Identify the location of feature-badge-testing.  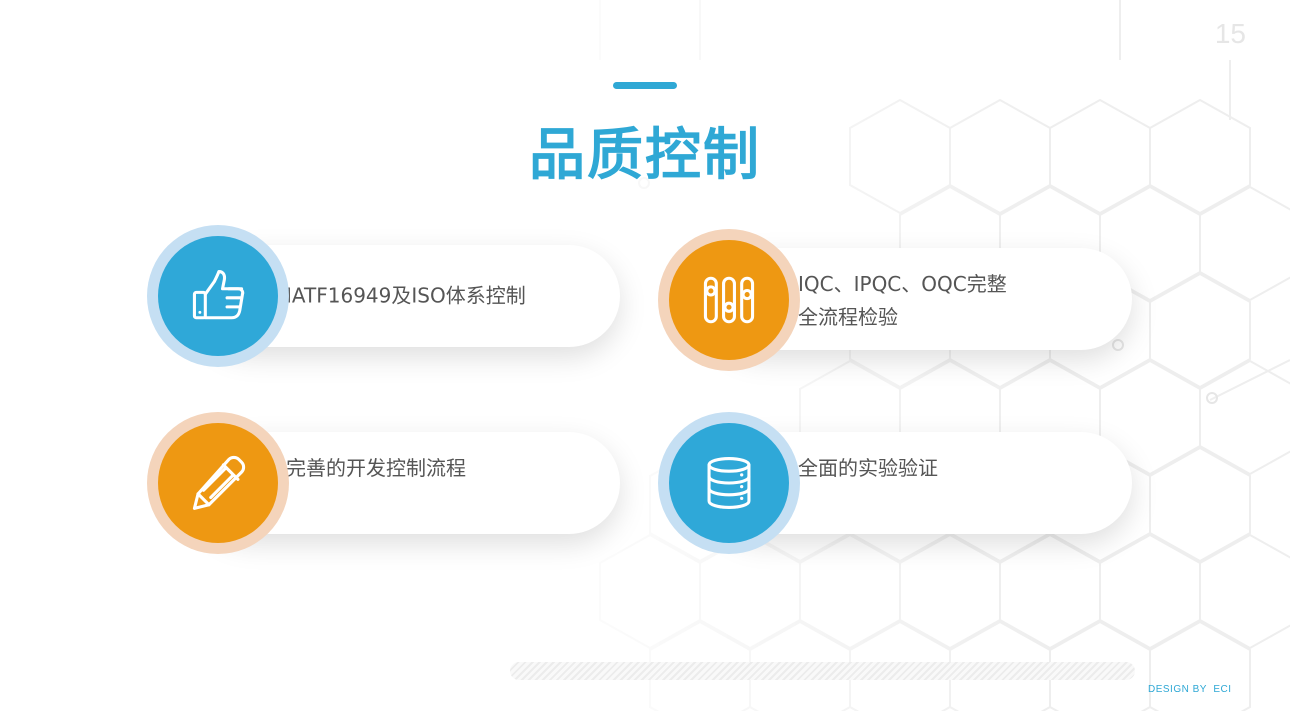
(729, 483).